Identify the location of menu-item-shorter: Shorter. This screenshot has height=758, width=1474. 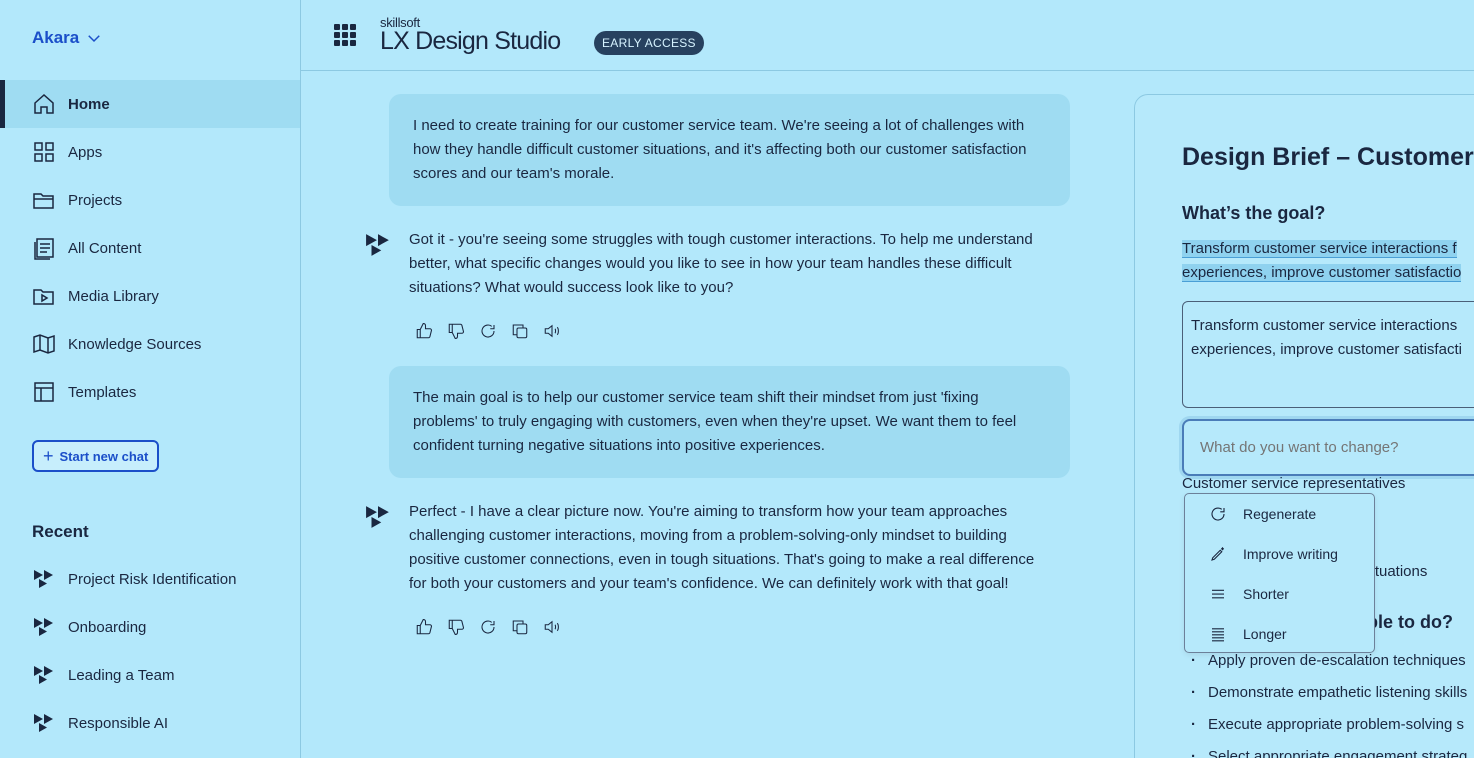
(1279, 594).